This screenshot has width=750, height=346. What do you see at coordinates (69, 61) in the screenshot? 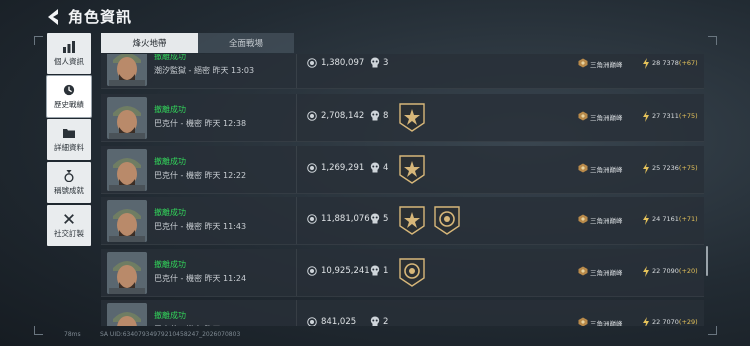
I see `sidebar-item-label: 個人資訊` at bounding box center [69, 61].